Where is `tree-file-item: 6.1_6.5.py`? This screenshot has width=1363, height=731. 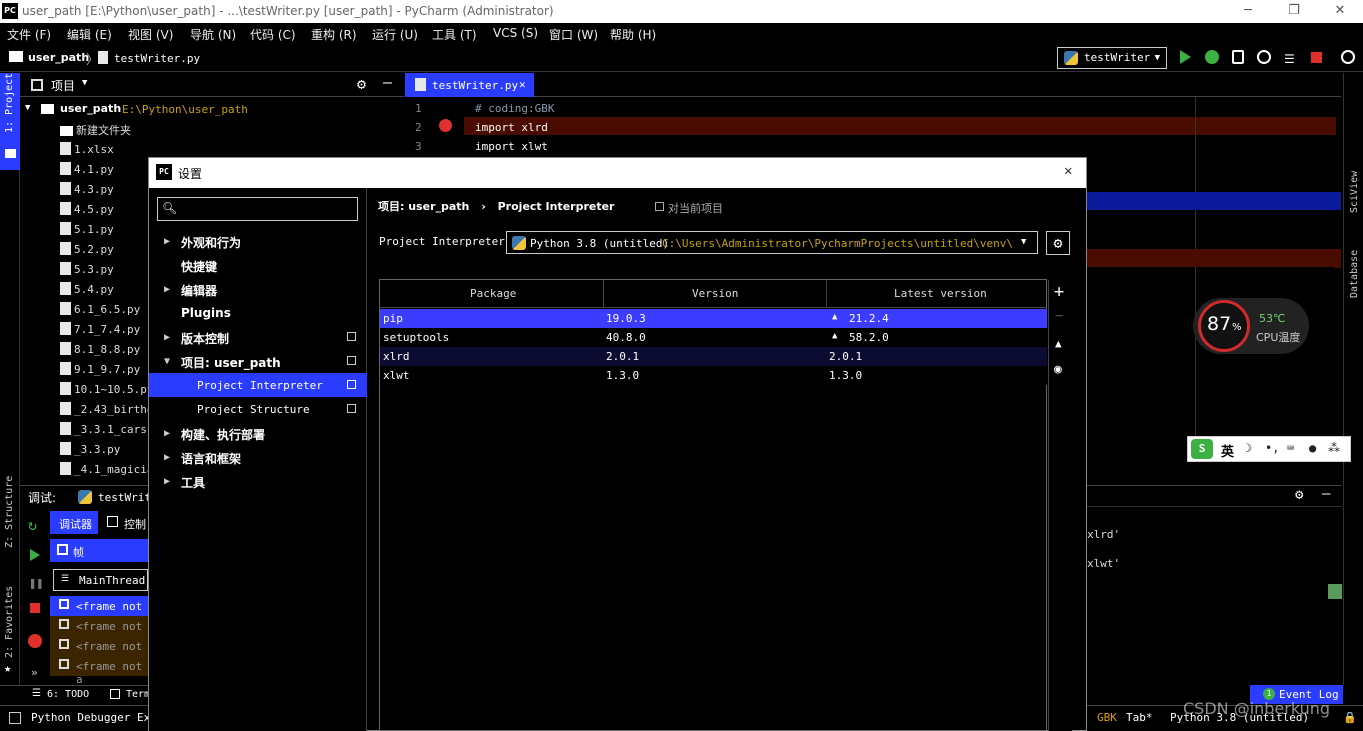
tree-file-item: 6.1_6.5.py is located at coordinates (100, 309).